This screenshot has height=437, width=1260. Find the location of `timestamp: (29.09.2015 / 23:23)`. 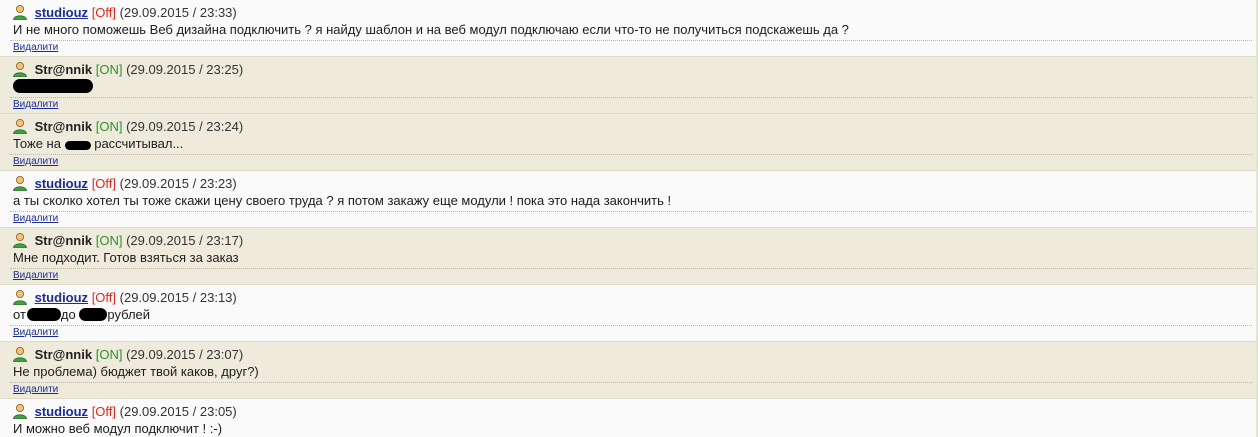

timestamp: (29.09.2015 / 23:23) is located at coordinates (178, 183).